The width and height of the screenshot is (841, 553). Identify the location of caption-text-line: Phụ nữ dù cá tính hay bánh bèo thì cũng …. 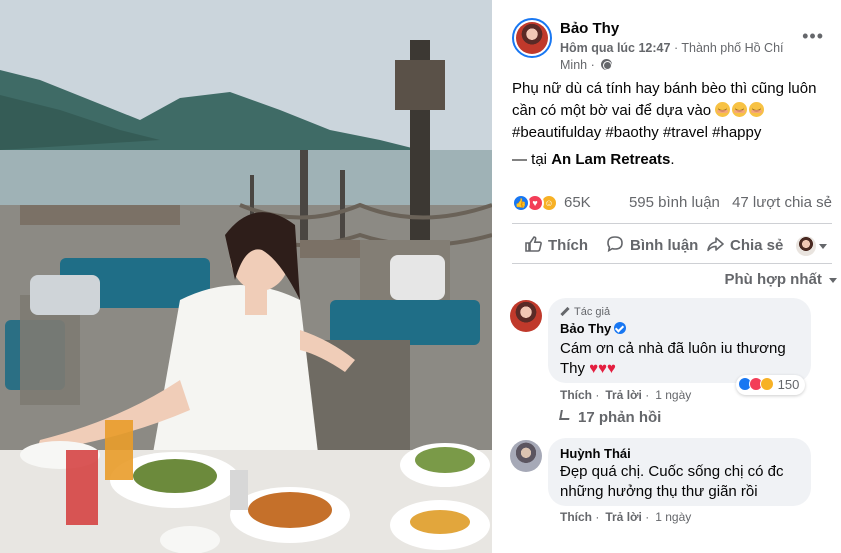
(672, 100).